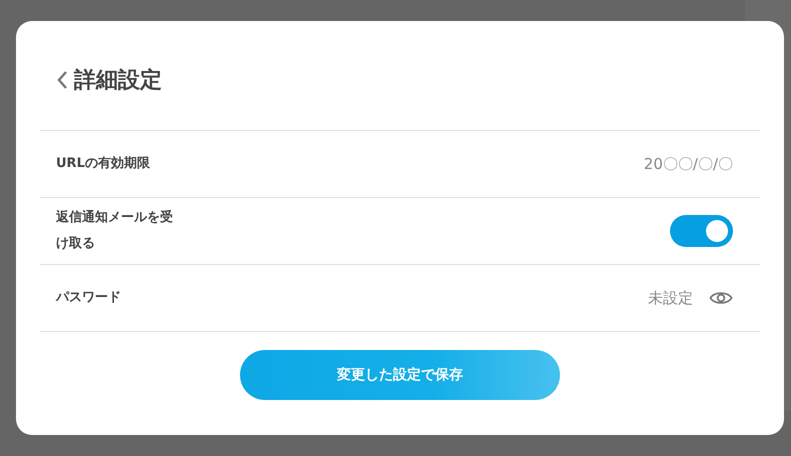 This screenshot has height=456, width=791. Describe the element at coordinates (688, 164) in the screenshot. I see `setting-value: 20〇〇/〇/〇` at that location.